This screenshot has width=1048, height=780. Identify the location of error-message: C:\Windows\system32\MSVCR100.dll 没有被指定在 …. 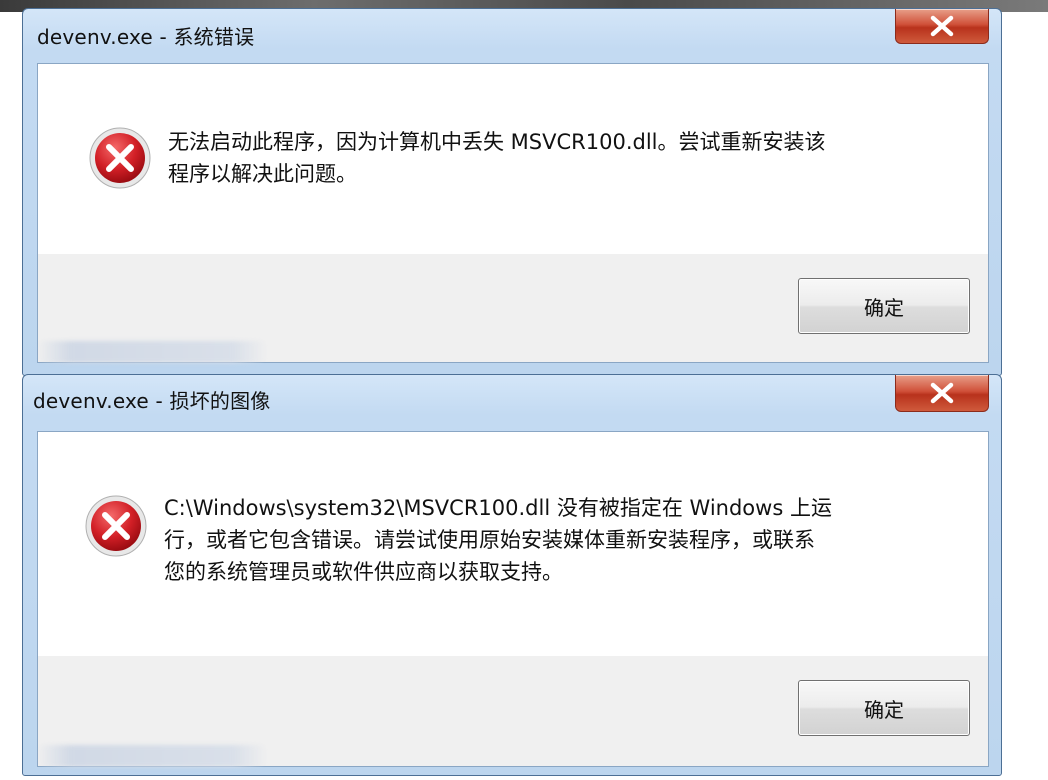
(498, 540).